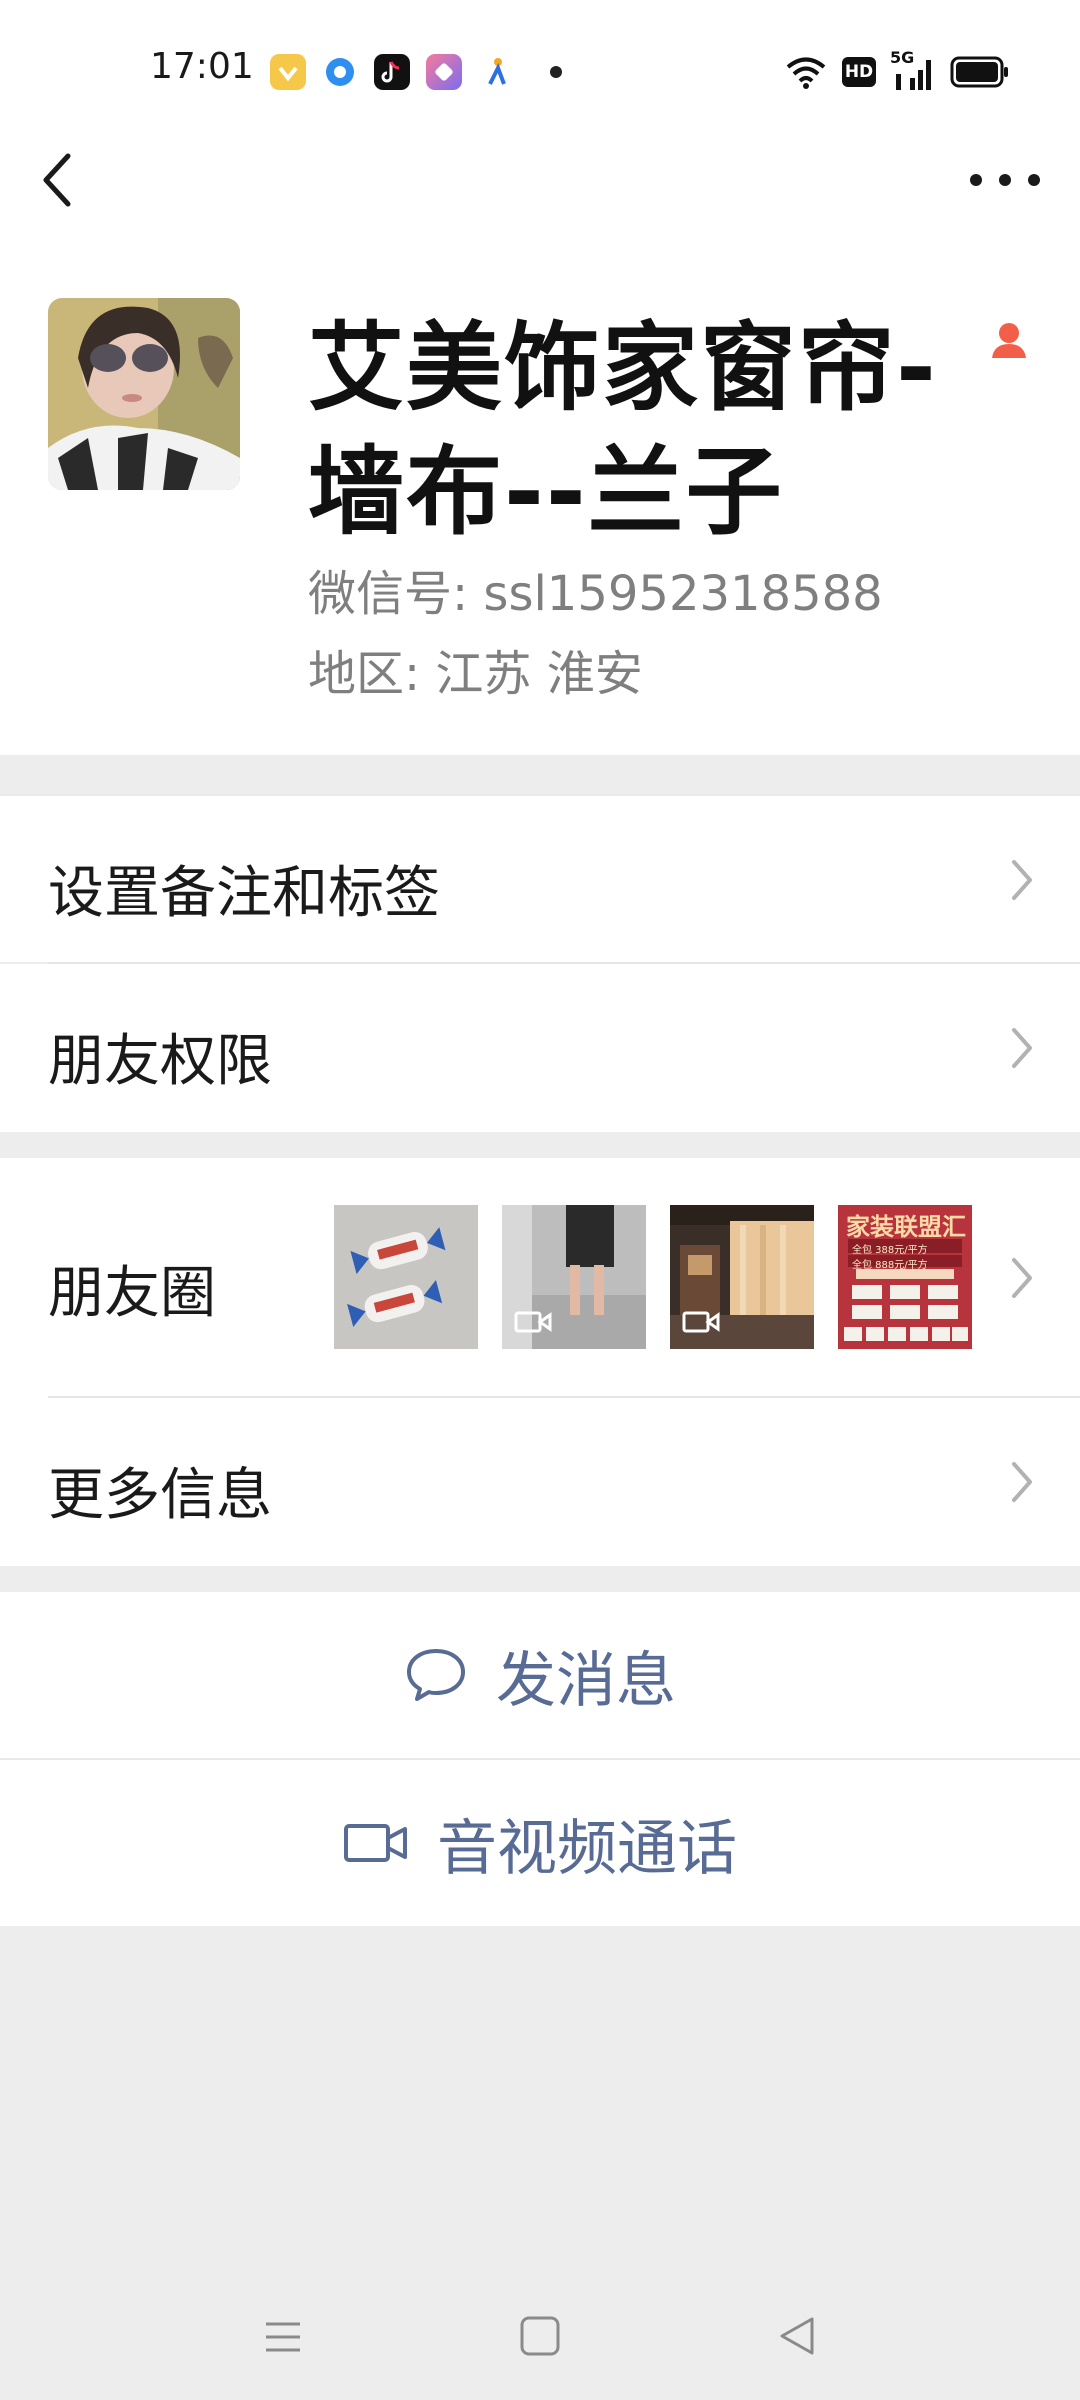  Describe the element at coordinates (587, 1848) in the screenshot. I see `audio-video-call-label: 音视频通话` at that location.